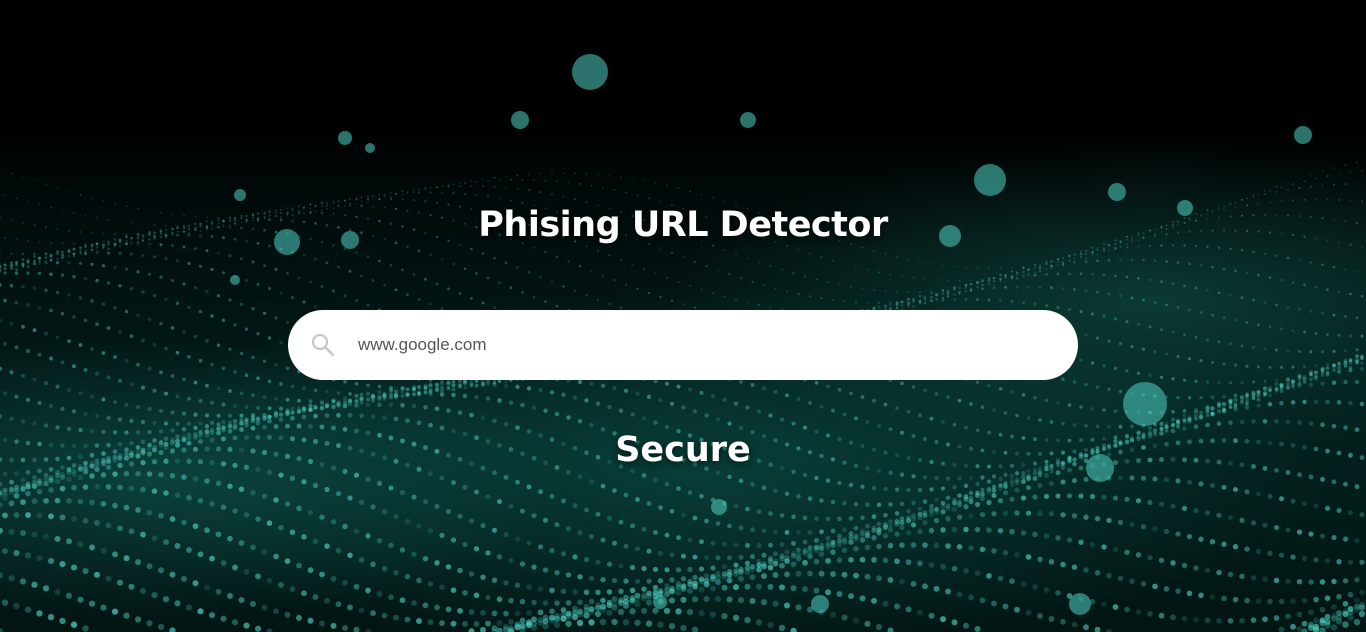 The height and width of the screenshot is (632, 1366). I want to click on url-search-bar, so click(683, 345).